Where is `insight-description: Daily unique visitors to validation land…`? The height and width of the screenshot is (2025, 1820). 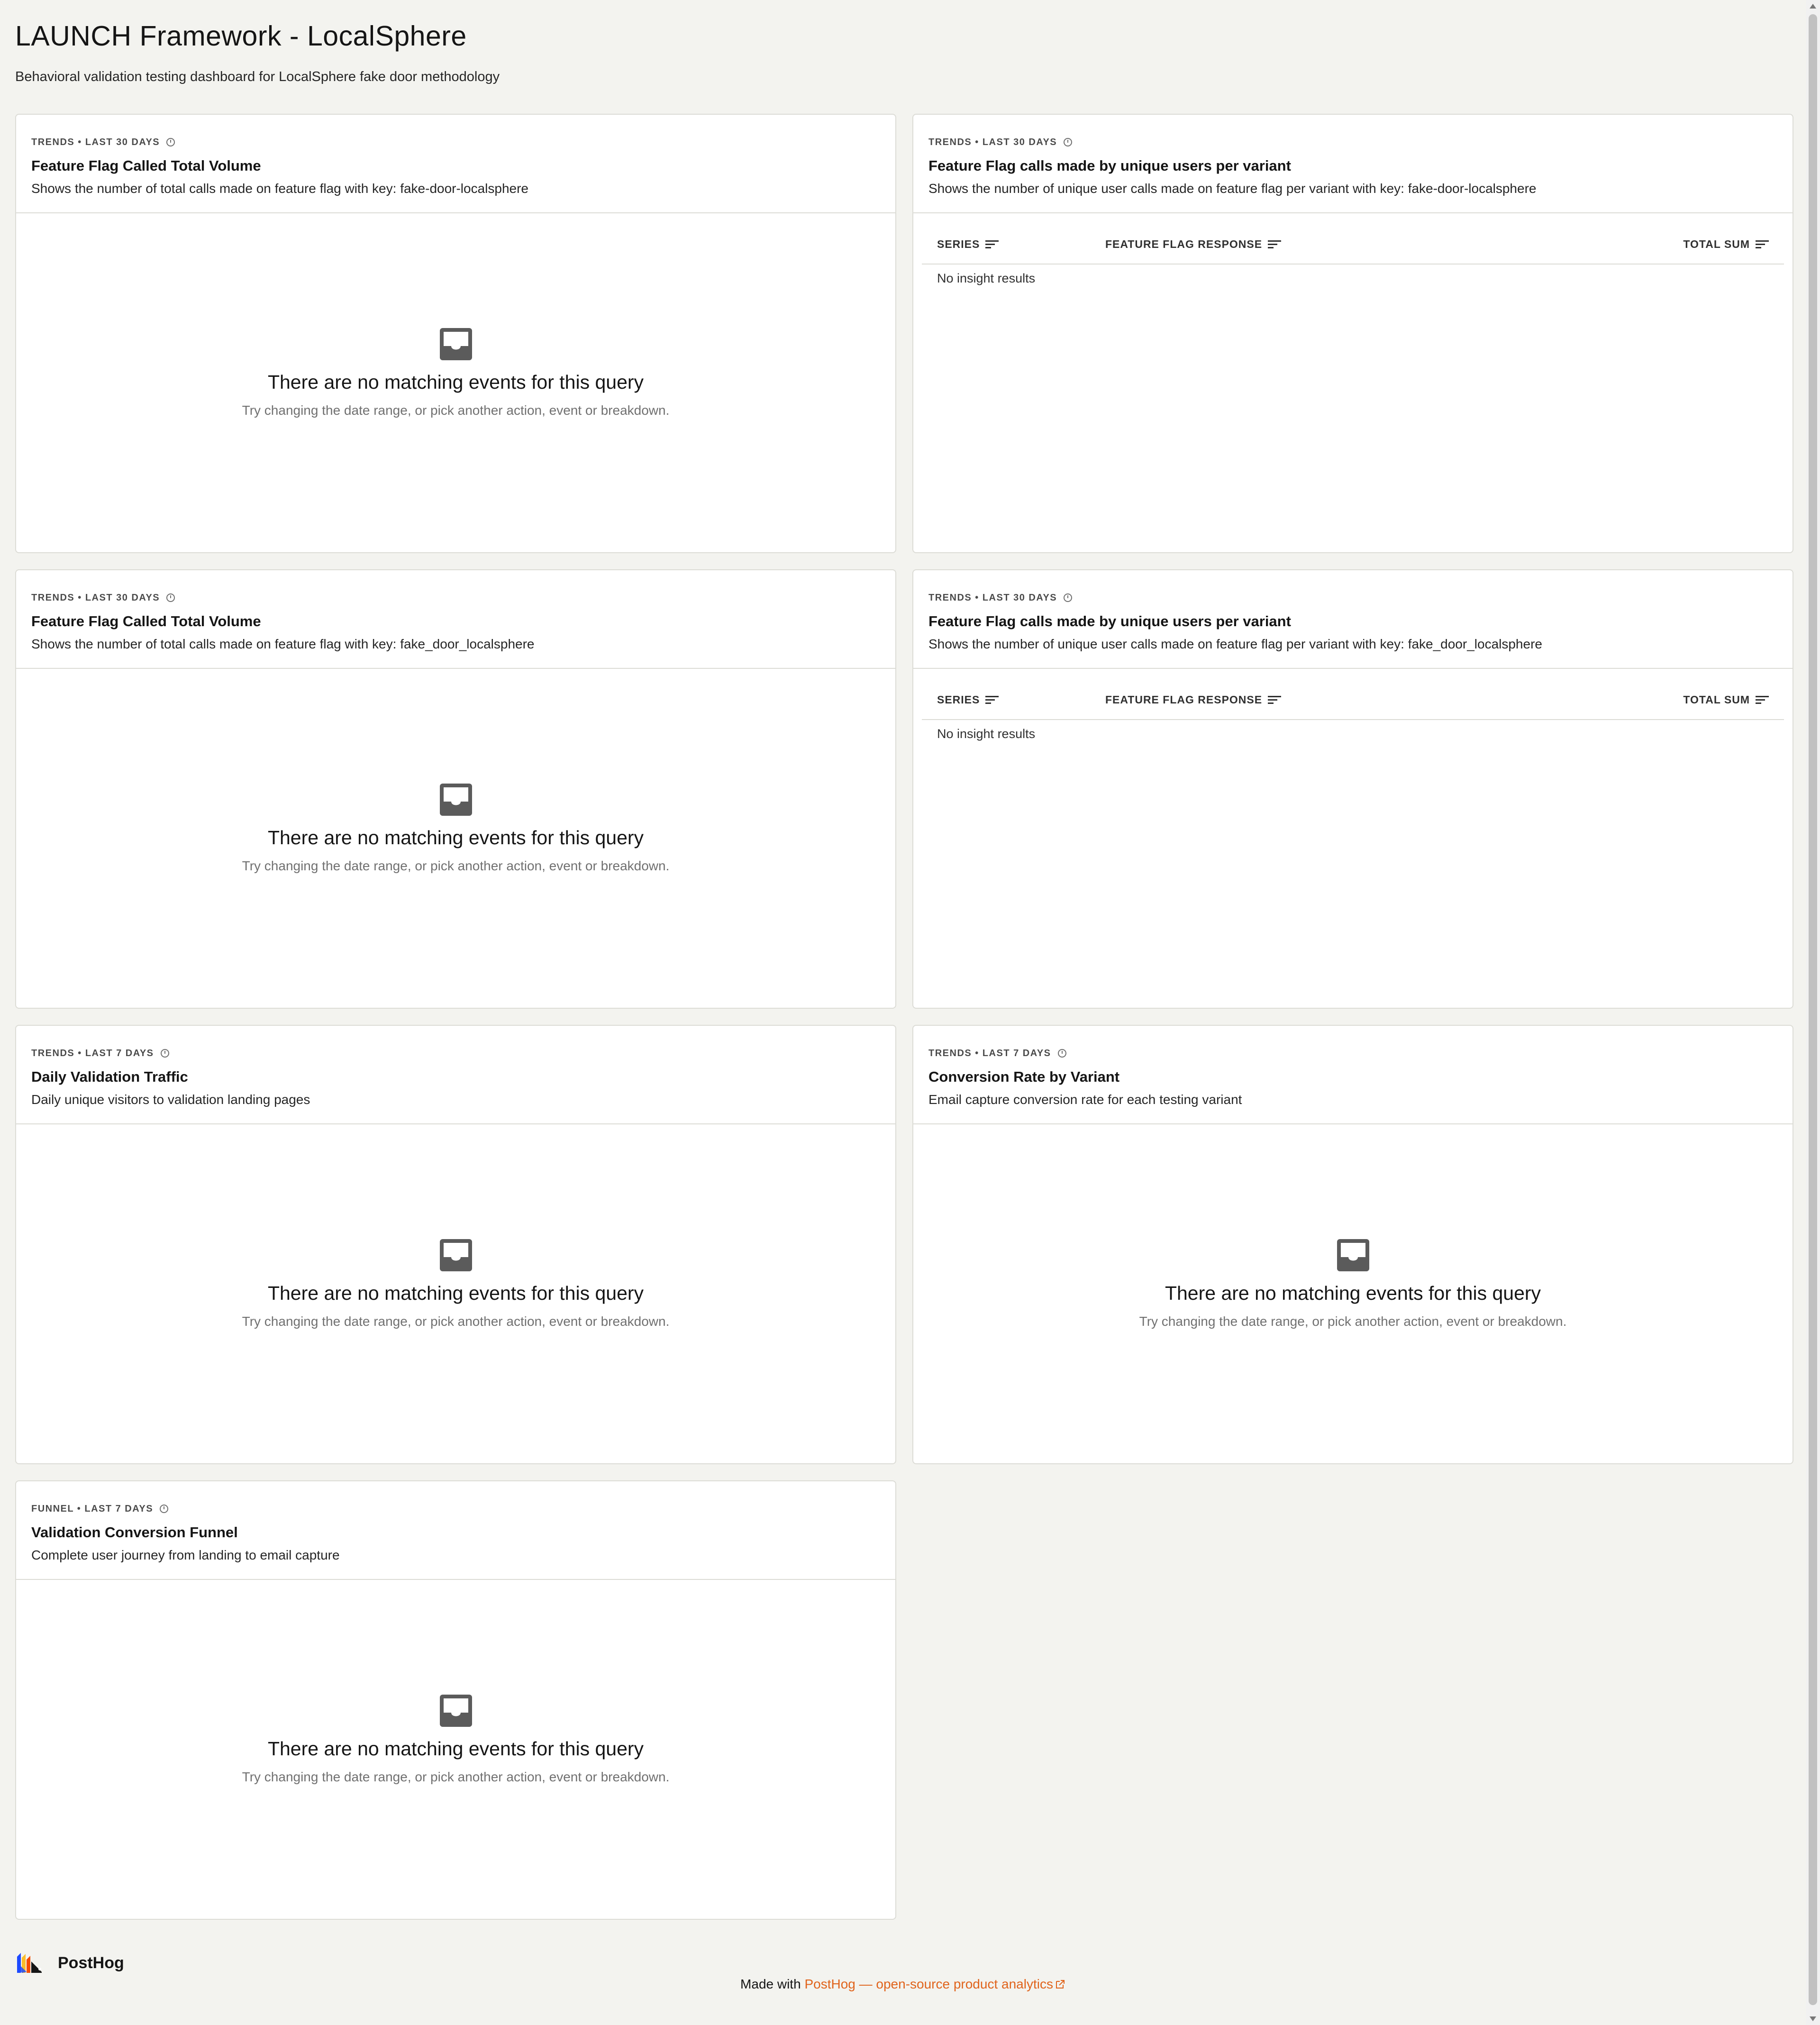 insight-description: Daily unique visitors to validation land… is located at coordinates (170, 1099).